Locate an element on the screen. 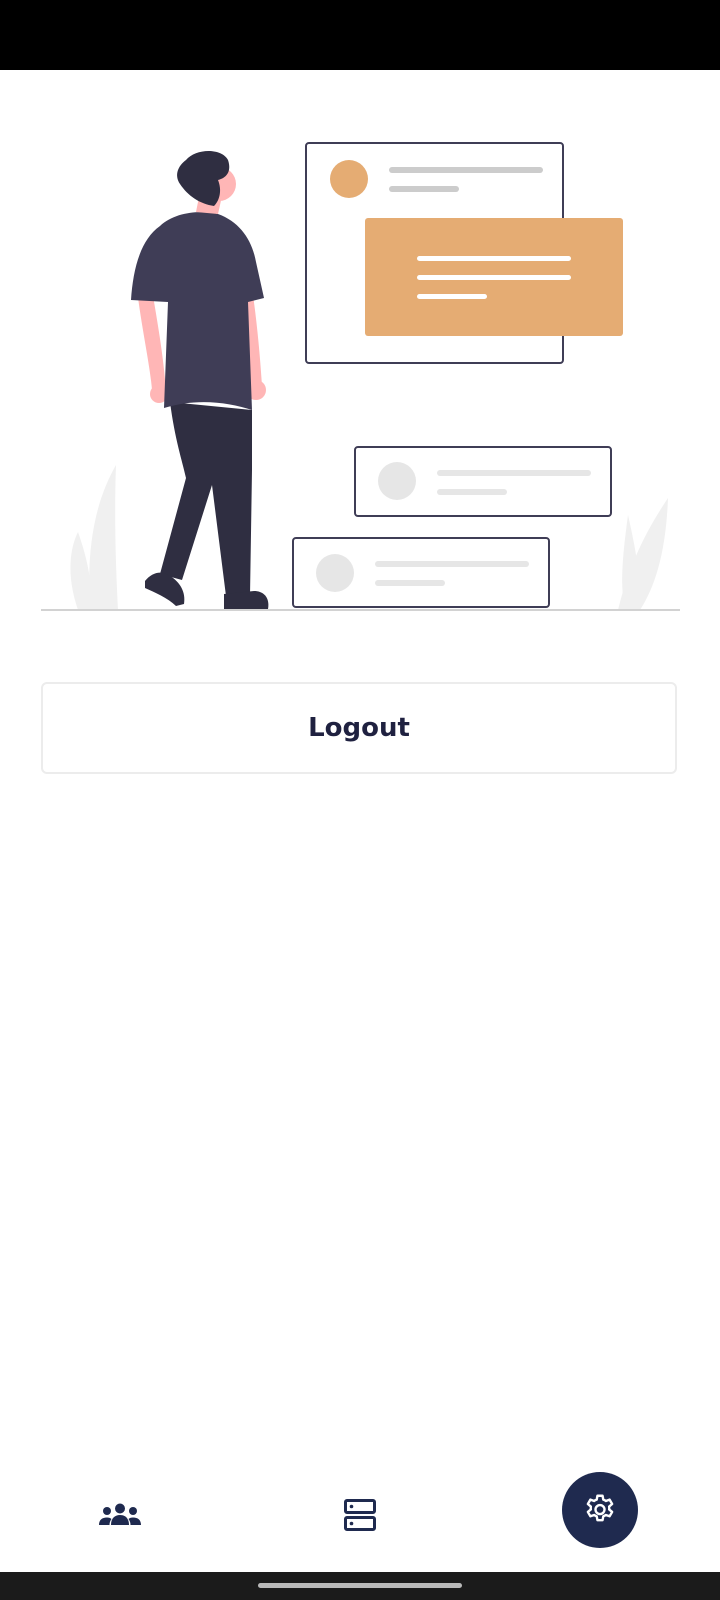 This screenshot has width=720, height=1600. plant-left-tall is located at coordinates (103, 537).